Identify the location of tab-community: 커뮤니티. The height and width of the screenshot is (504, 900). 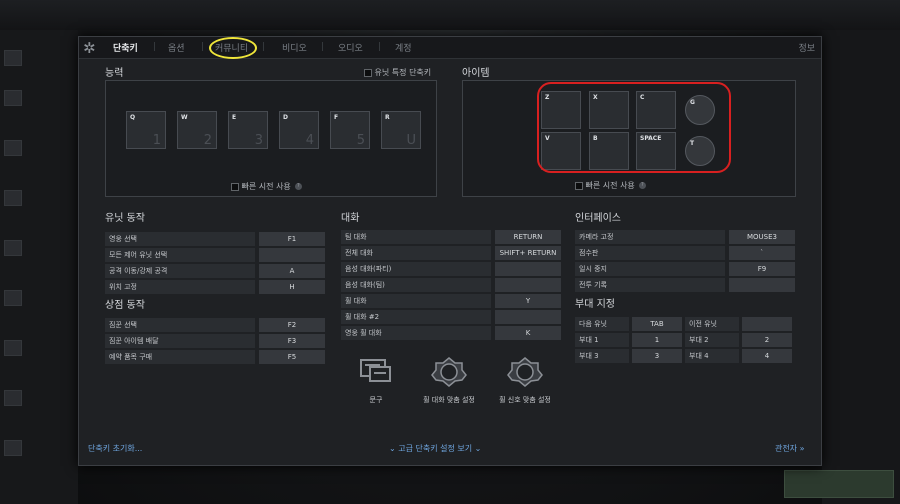
(231, 47).